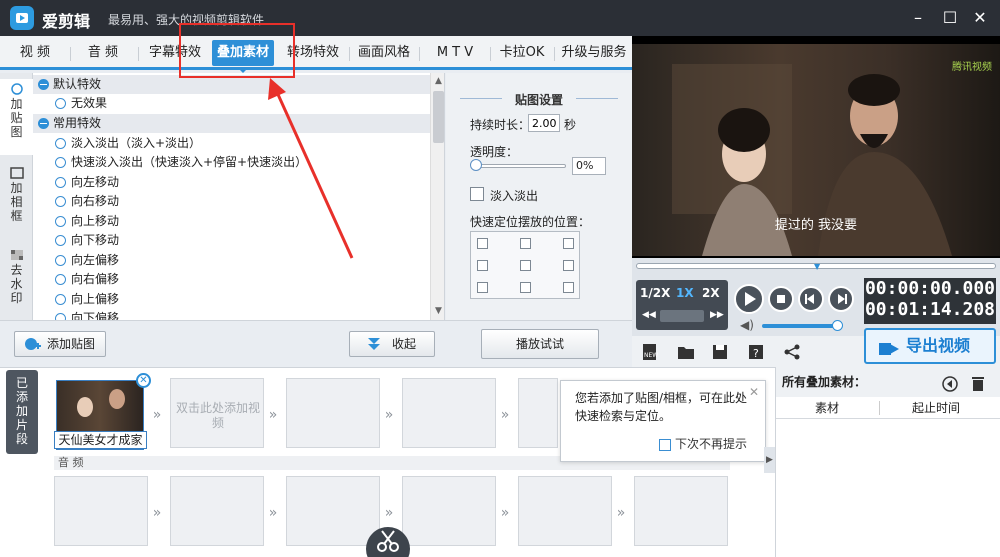 This screenshot has width=1000, height=557. Describe the element at coordinates (392, 344) in the screenshot. I see `collapse-button: 收起` at that location.